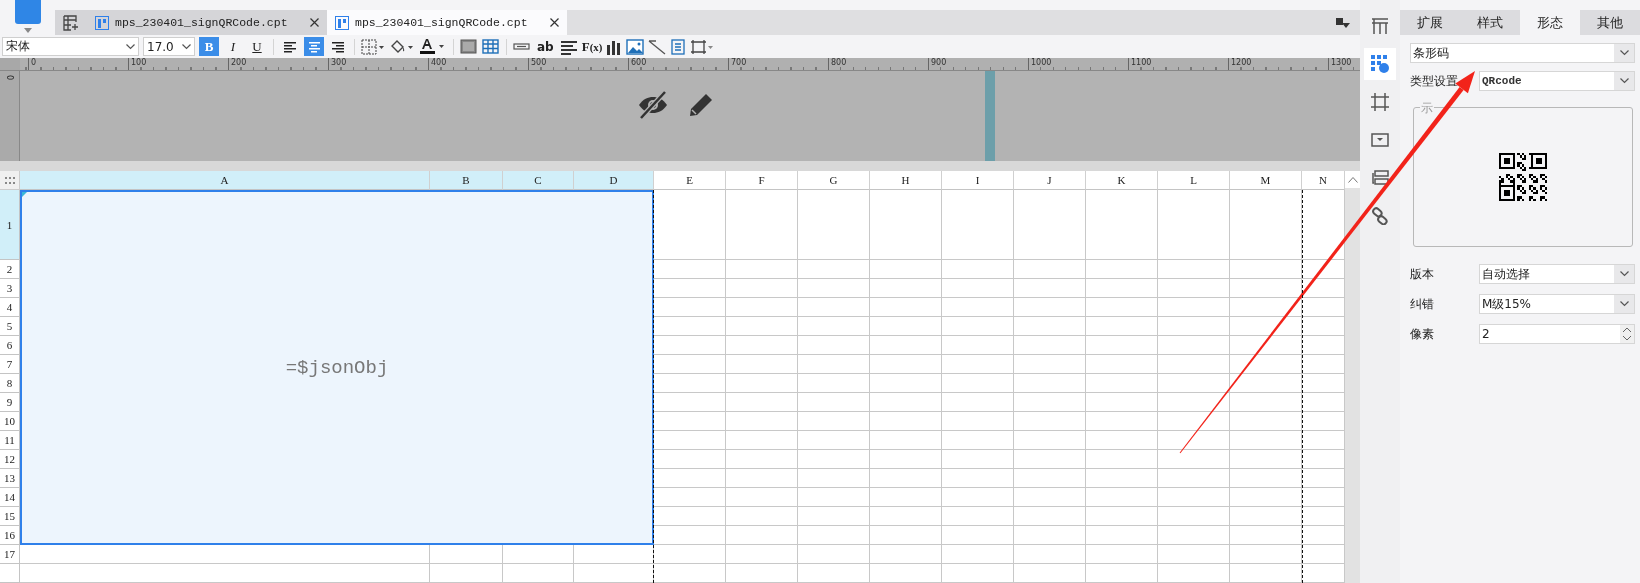 This screenshot has width=1640, height=583. What do you see at coordinates (469, 46) in the screenshot?
I see `cell-shading-icon` at bounding box center [469, 46].